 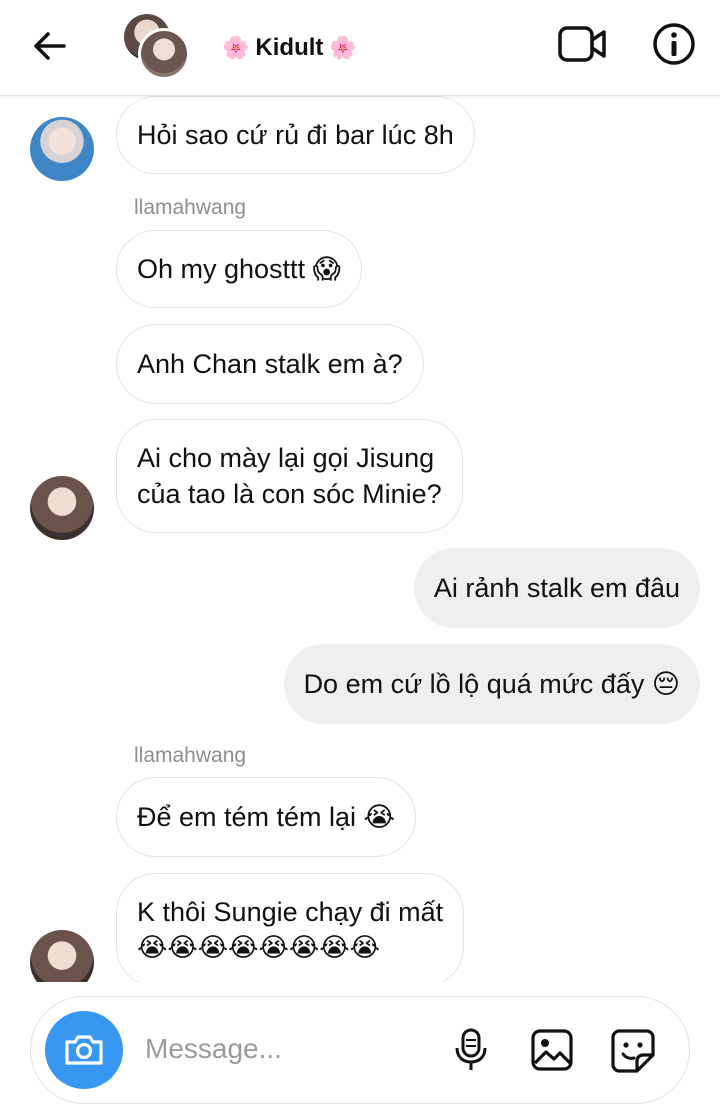 I want to click on gallery-icon, so click(x=552, y=1050).